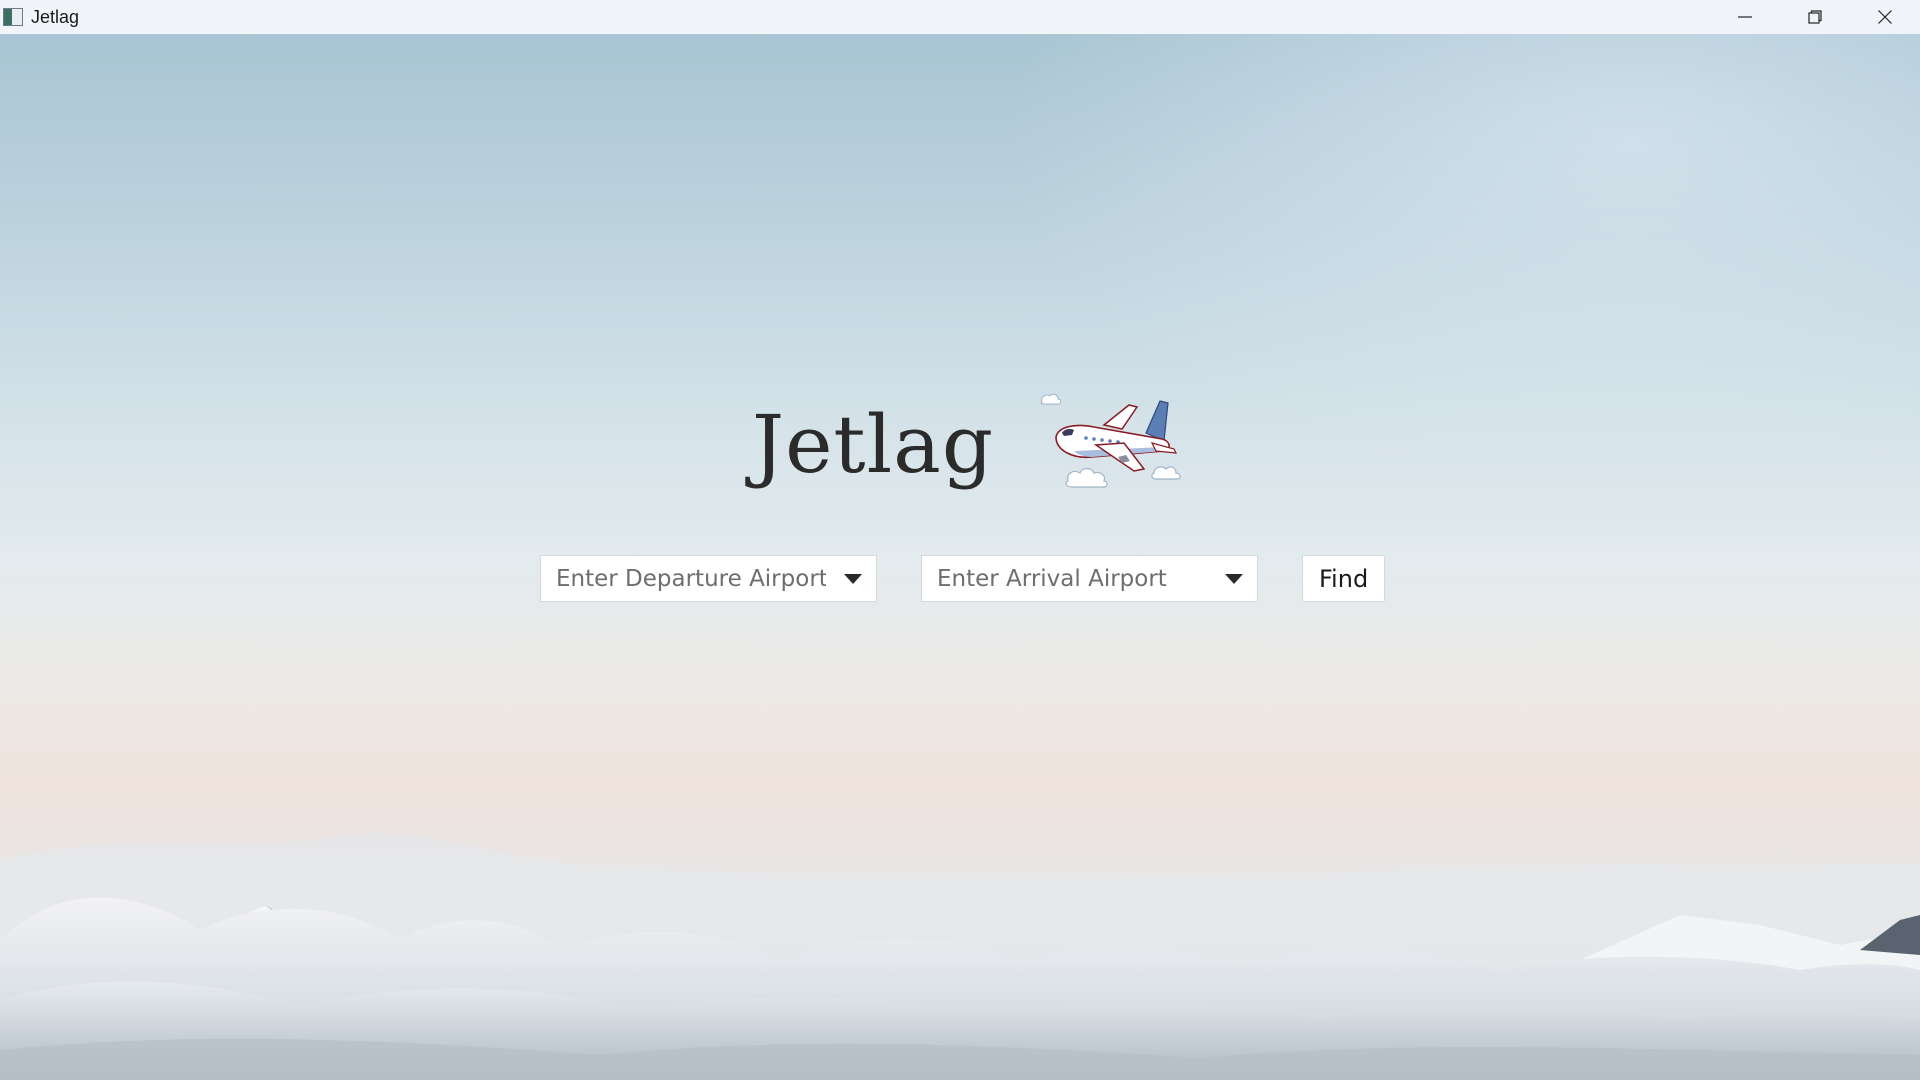 This screenshot has height=1080, width=1920. I want to click on departure-airport-input, so click(684, 578).